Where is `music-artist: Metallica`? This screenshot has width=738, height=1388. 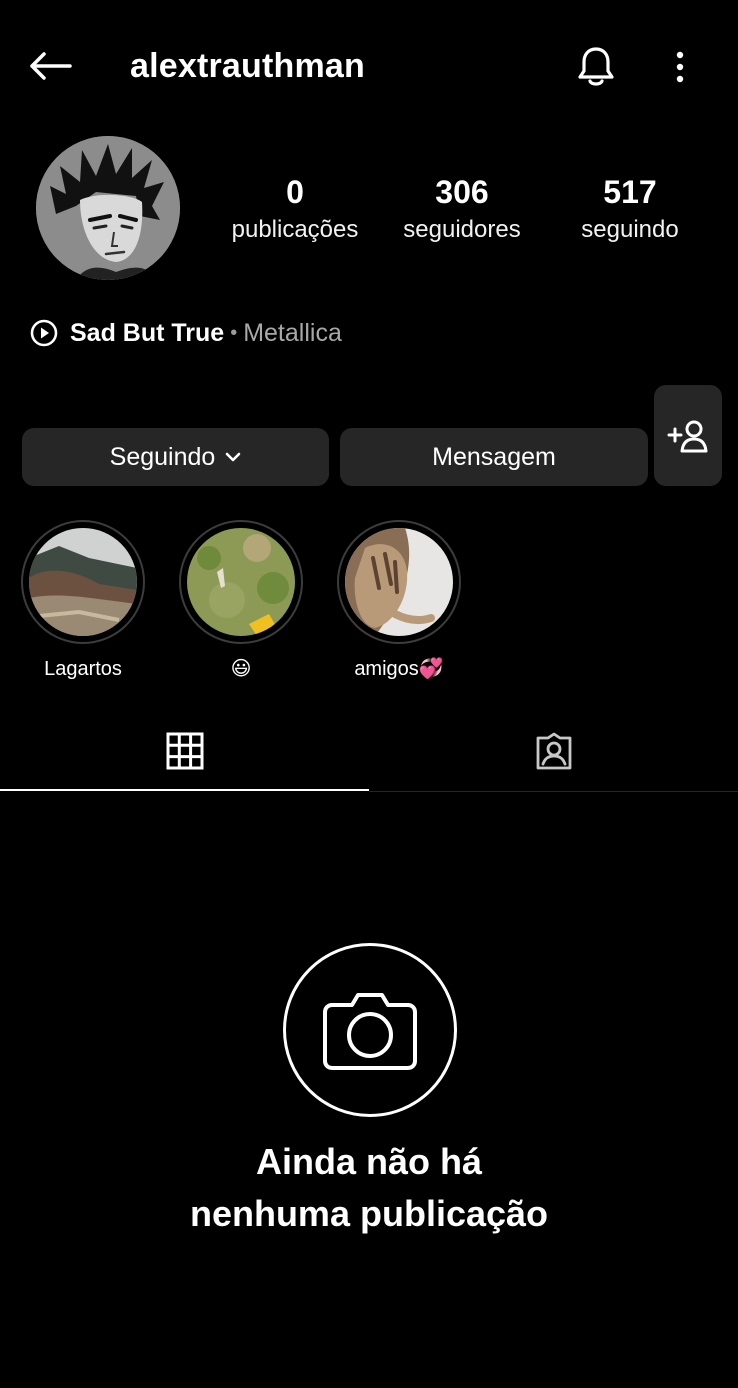
music-artist: Metallica is located at coordinates (292, 332).